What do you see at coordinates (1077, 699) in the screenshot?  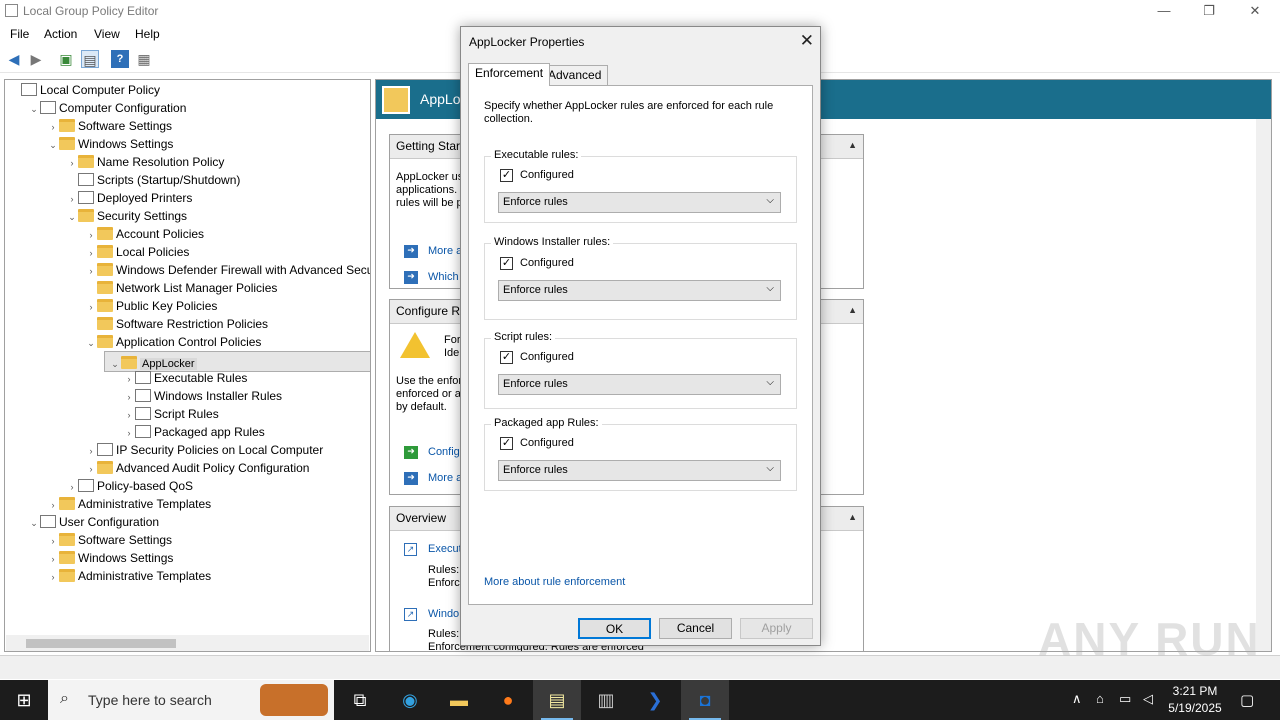 I see `chevron-up-icon: ∧` at bounding box center [1077, 699].